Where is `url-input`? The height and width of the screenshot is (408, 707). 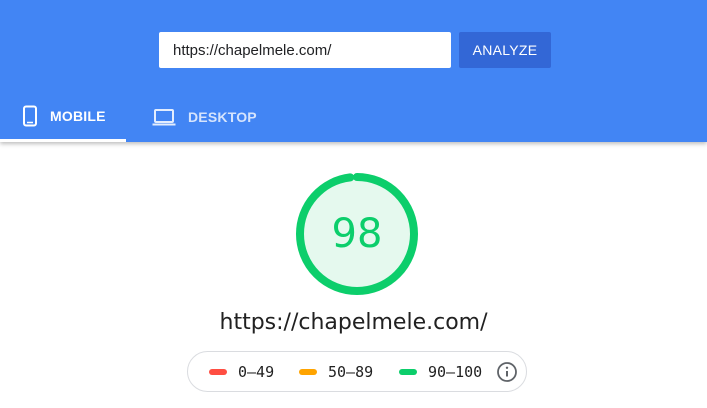
url-input is located at coordinates (305, 50).